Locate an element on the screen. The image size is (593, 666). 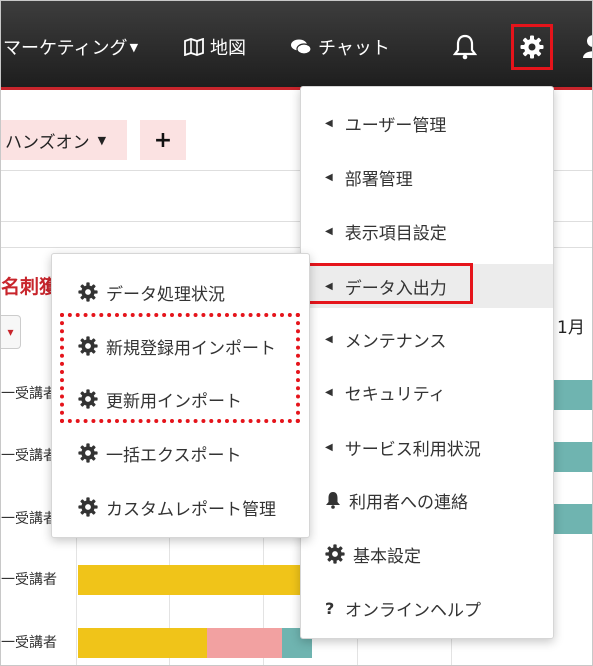
top-navbar: マーケティング ▼ 地図 チャット is located at coordinates (296, 45).